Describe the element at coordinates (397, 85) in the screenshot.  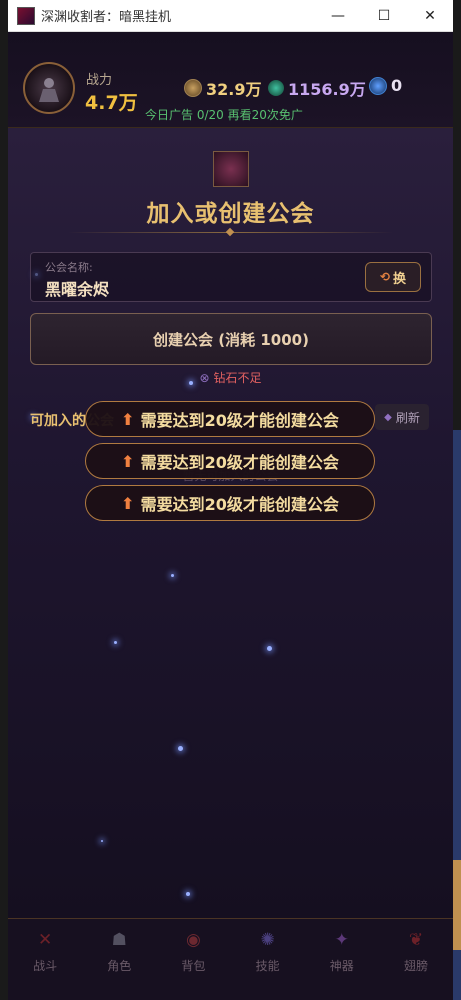
I see `diamond-value: 0` at that location.